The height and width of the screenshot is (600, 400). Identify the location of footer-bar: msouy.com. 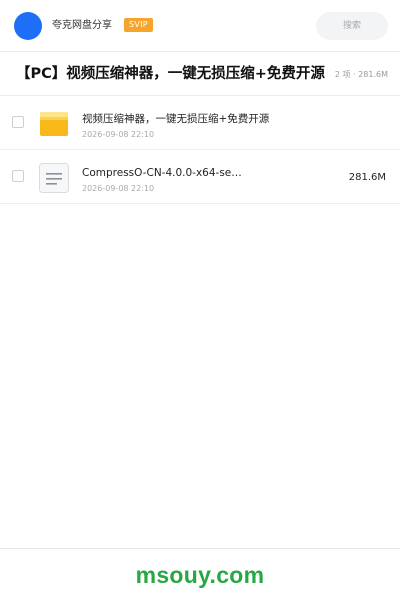
(200, 574).